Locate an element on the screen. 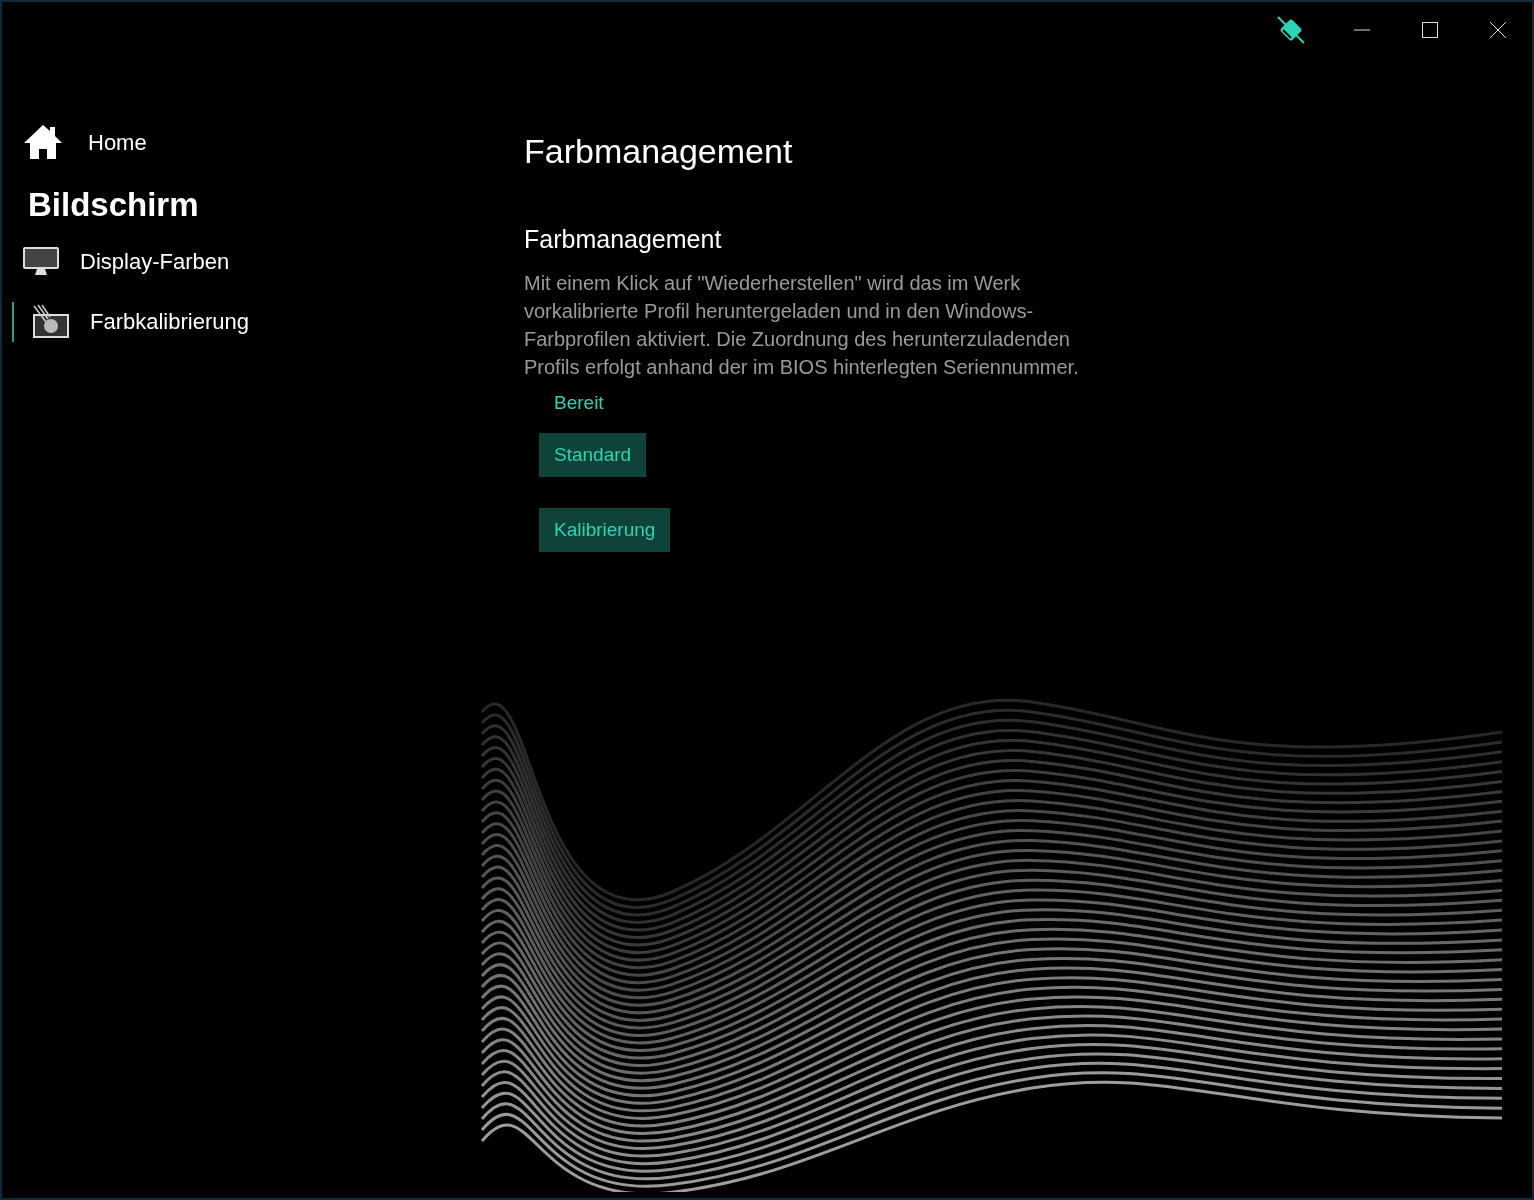  section-heading: Farbmanagement is located at coordinates (623, 239).